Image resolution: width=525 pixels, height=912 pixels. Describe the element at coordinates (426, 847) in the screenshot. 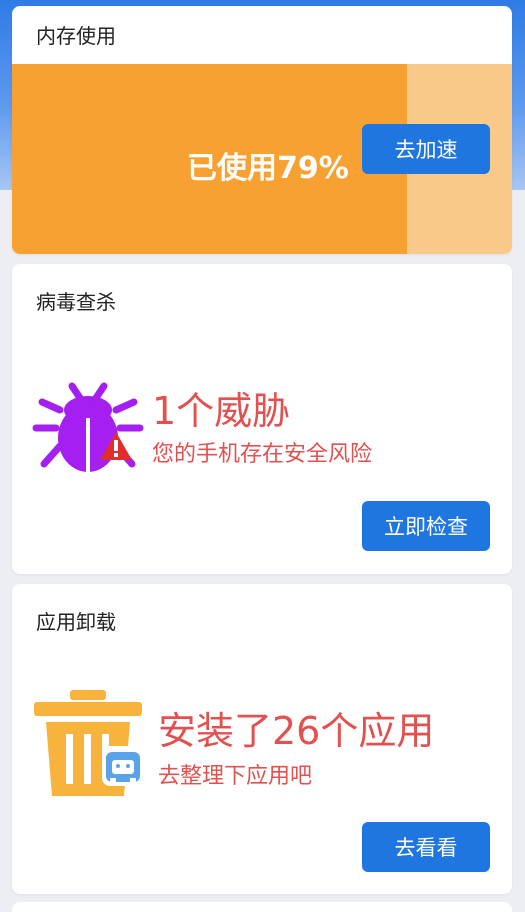

I see `view-apps-button: 去看看` at that location.